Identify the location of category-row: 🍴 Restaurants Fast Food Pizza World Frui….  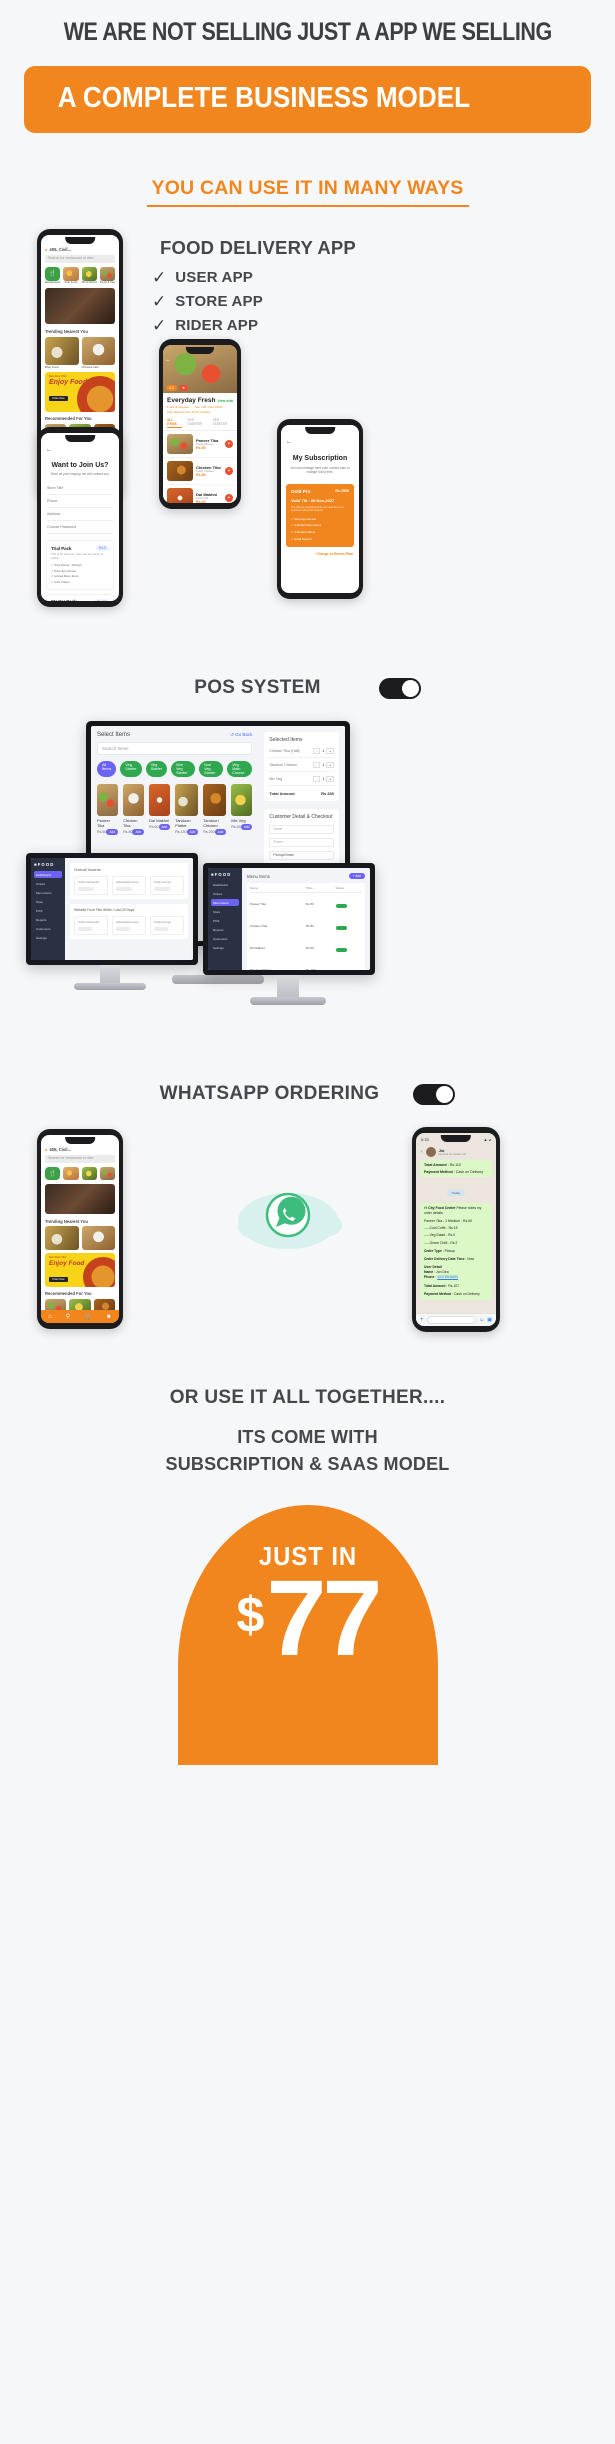
(80, 275).